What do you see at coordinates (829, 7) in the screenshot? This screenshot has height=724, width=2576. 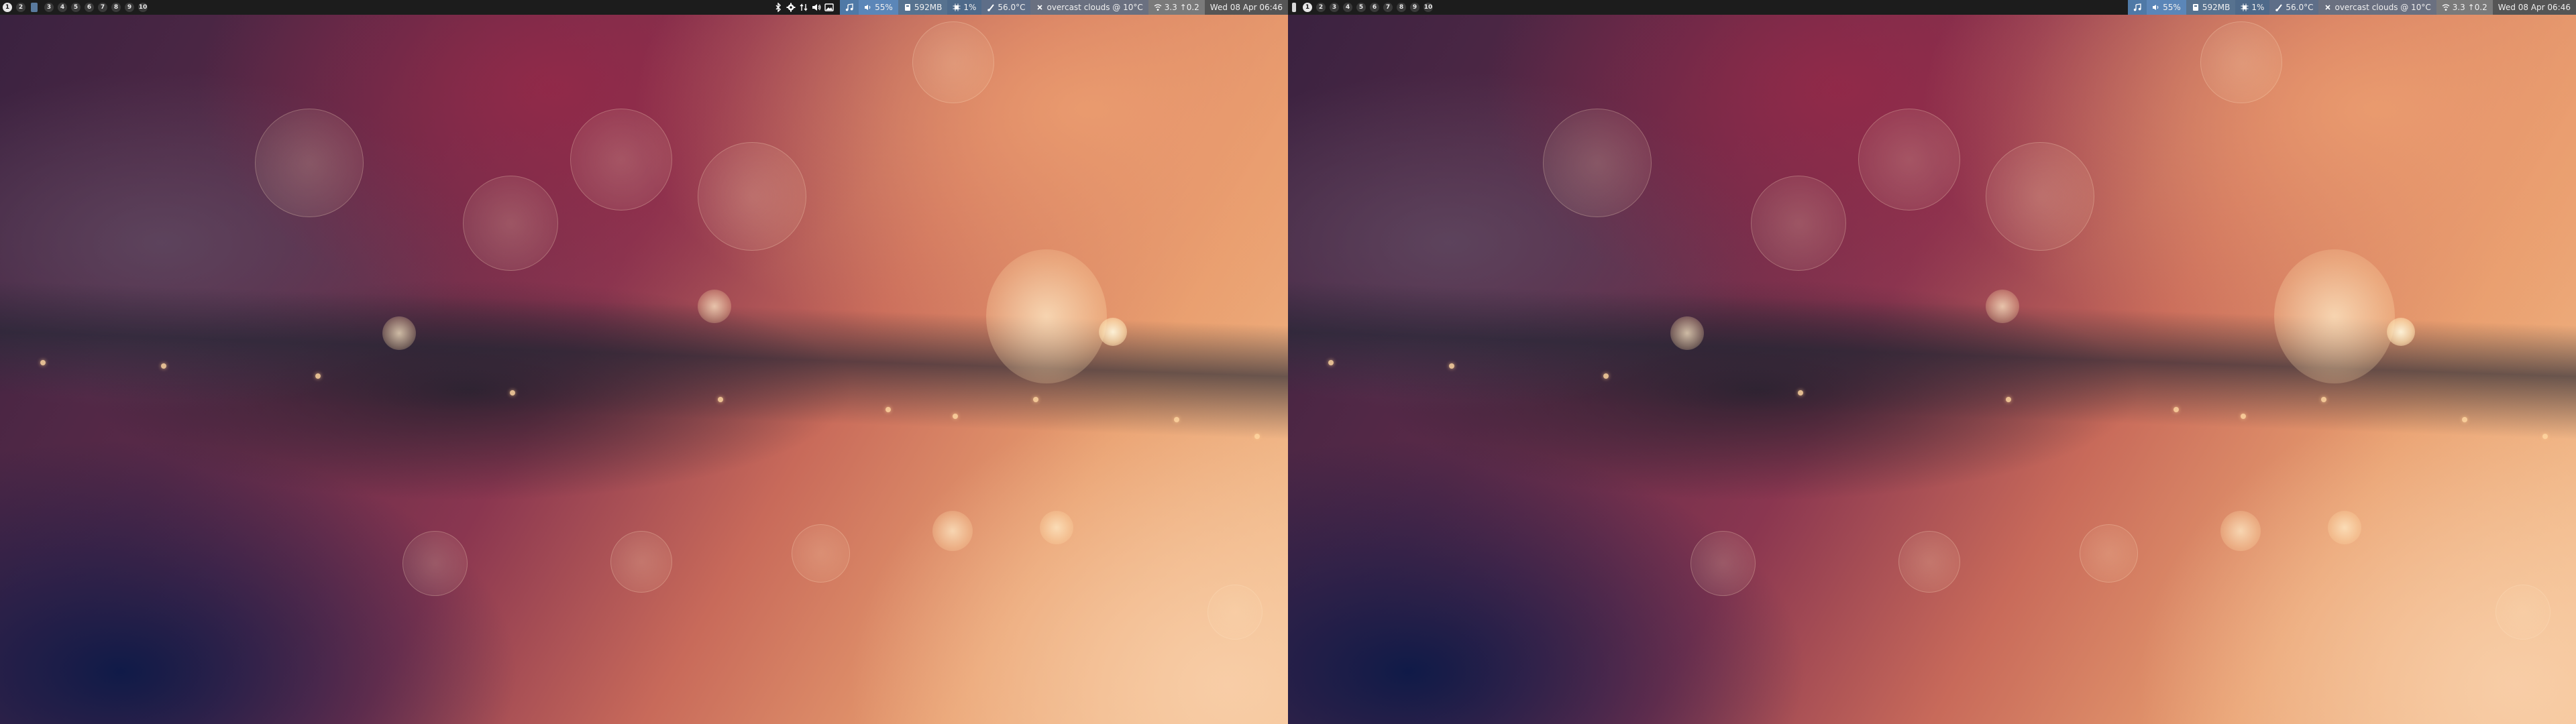 I see `image-icon` at bounding box center [829, 7].